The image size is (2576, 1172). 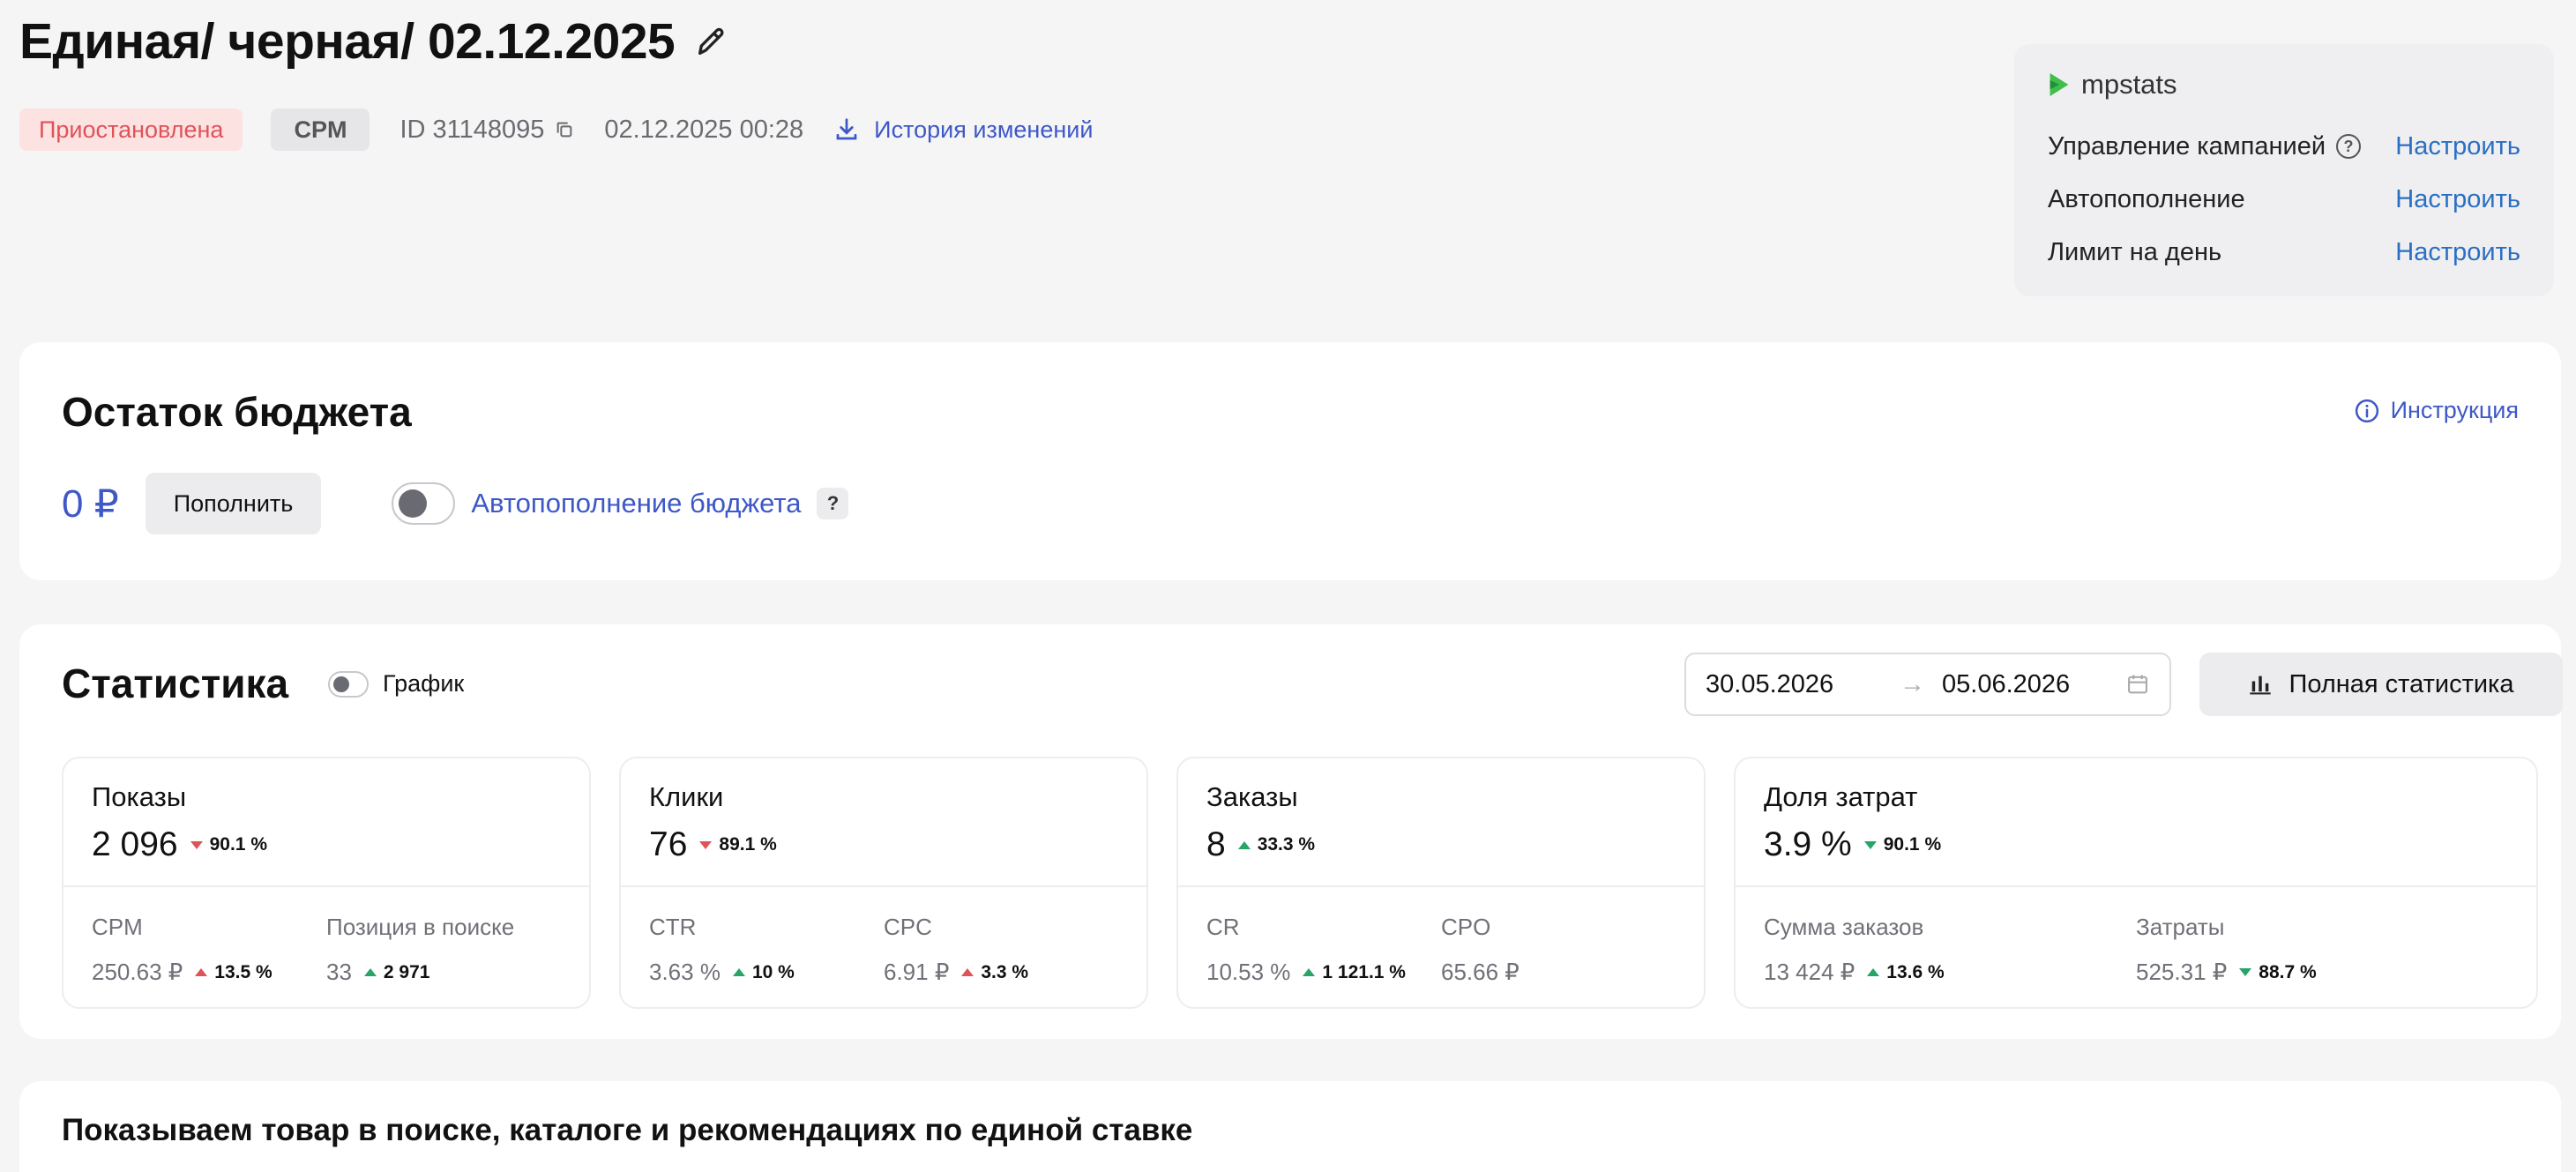 I want to click on metric-name: Заказы, so click(x=1252, y=797).